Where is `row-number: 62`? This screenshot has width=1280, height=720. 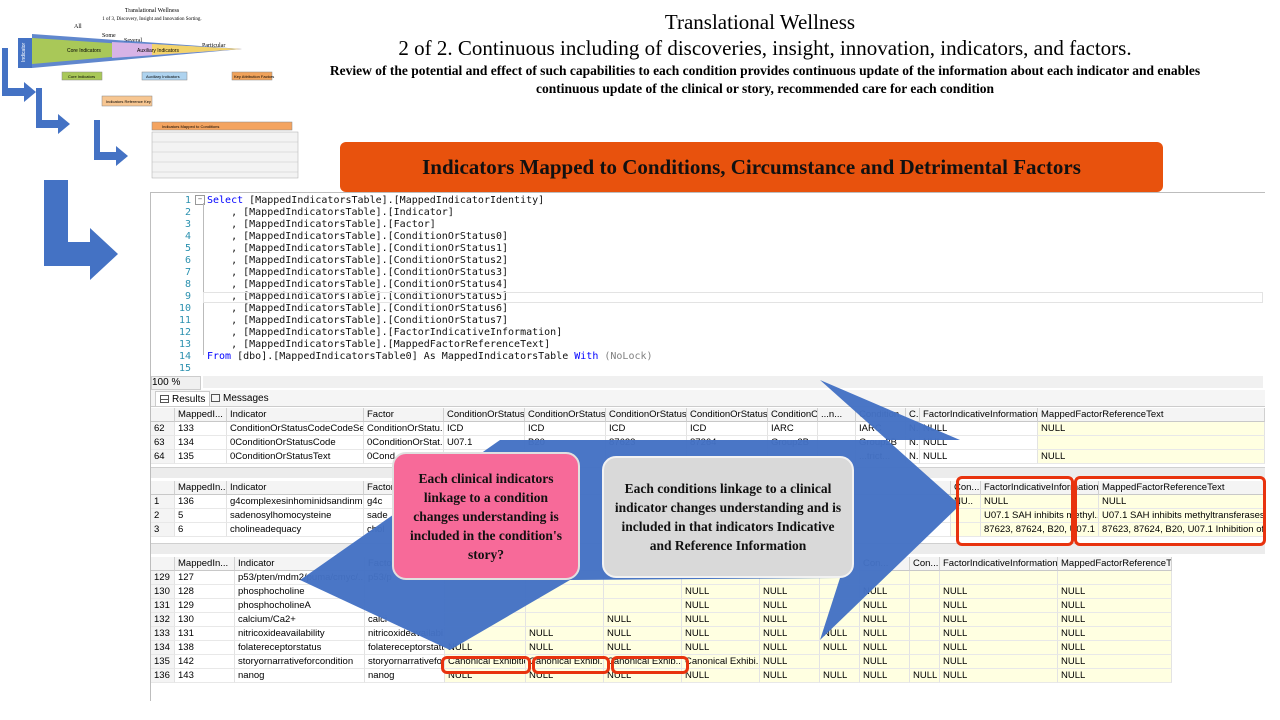 row-number: 62 is located at coordinates (163, 429).